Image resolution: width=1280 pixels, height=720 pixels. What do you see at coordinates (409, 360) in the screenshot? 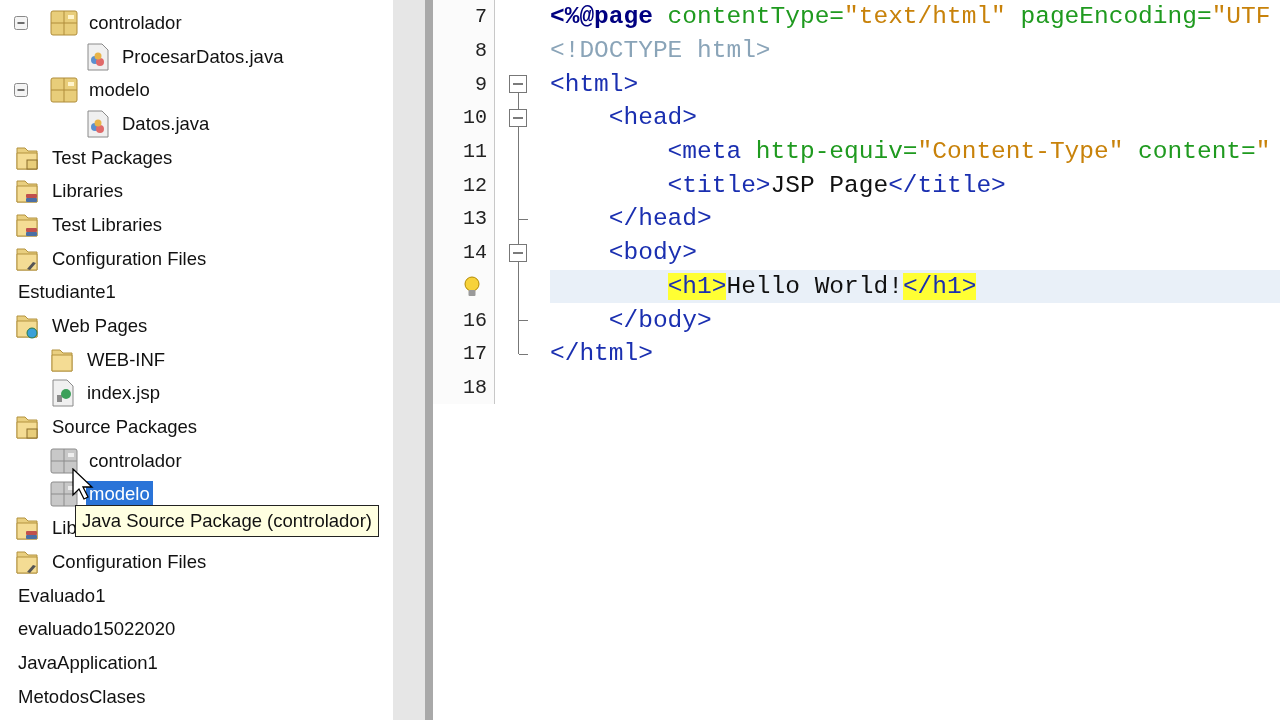
I see `scrollbar` at bounding box center [409, 360].